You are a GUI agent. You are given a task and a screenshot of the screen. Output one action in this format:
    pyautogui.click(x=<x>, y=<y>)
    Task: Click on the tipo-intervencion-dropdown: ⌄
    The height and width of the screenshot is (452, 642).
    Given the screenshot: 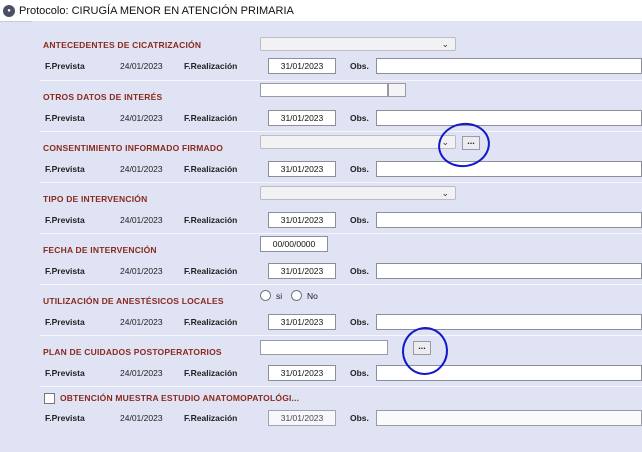 What is the action you would take?
    pyautogui.click(x=358, y=193)
    